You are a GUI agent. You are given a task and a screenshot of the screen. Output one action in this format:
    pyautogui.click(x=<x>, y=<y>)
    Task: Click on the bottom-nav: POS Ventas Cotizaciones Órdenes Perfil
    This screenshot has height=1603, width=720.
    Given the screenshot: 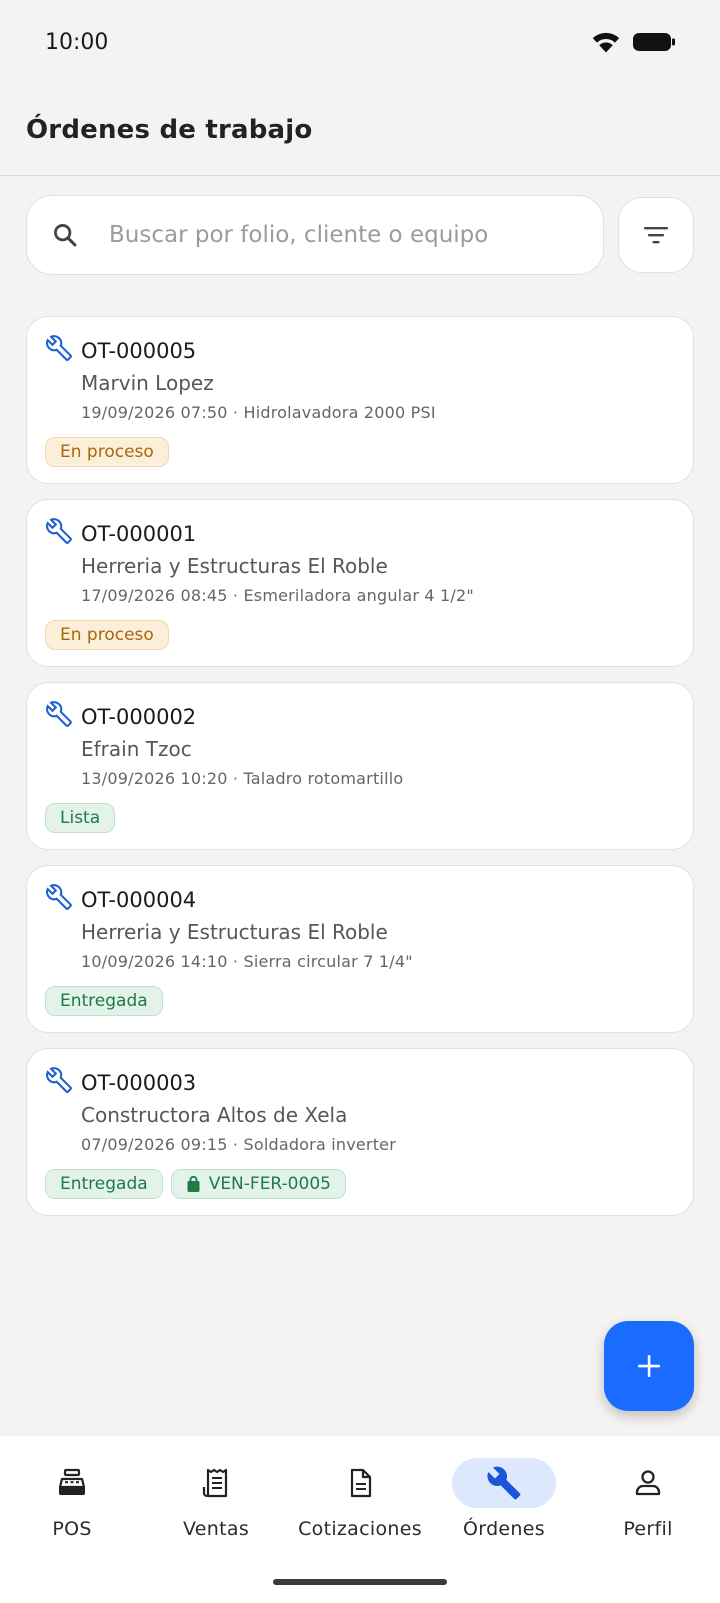 What is the action you would take?
    pyautogui.click(x=360, y=1519)
    